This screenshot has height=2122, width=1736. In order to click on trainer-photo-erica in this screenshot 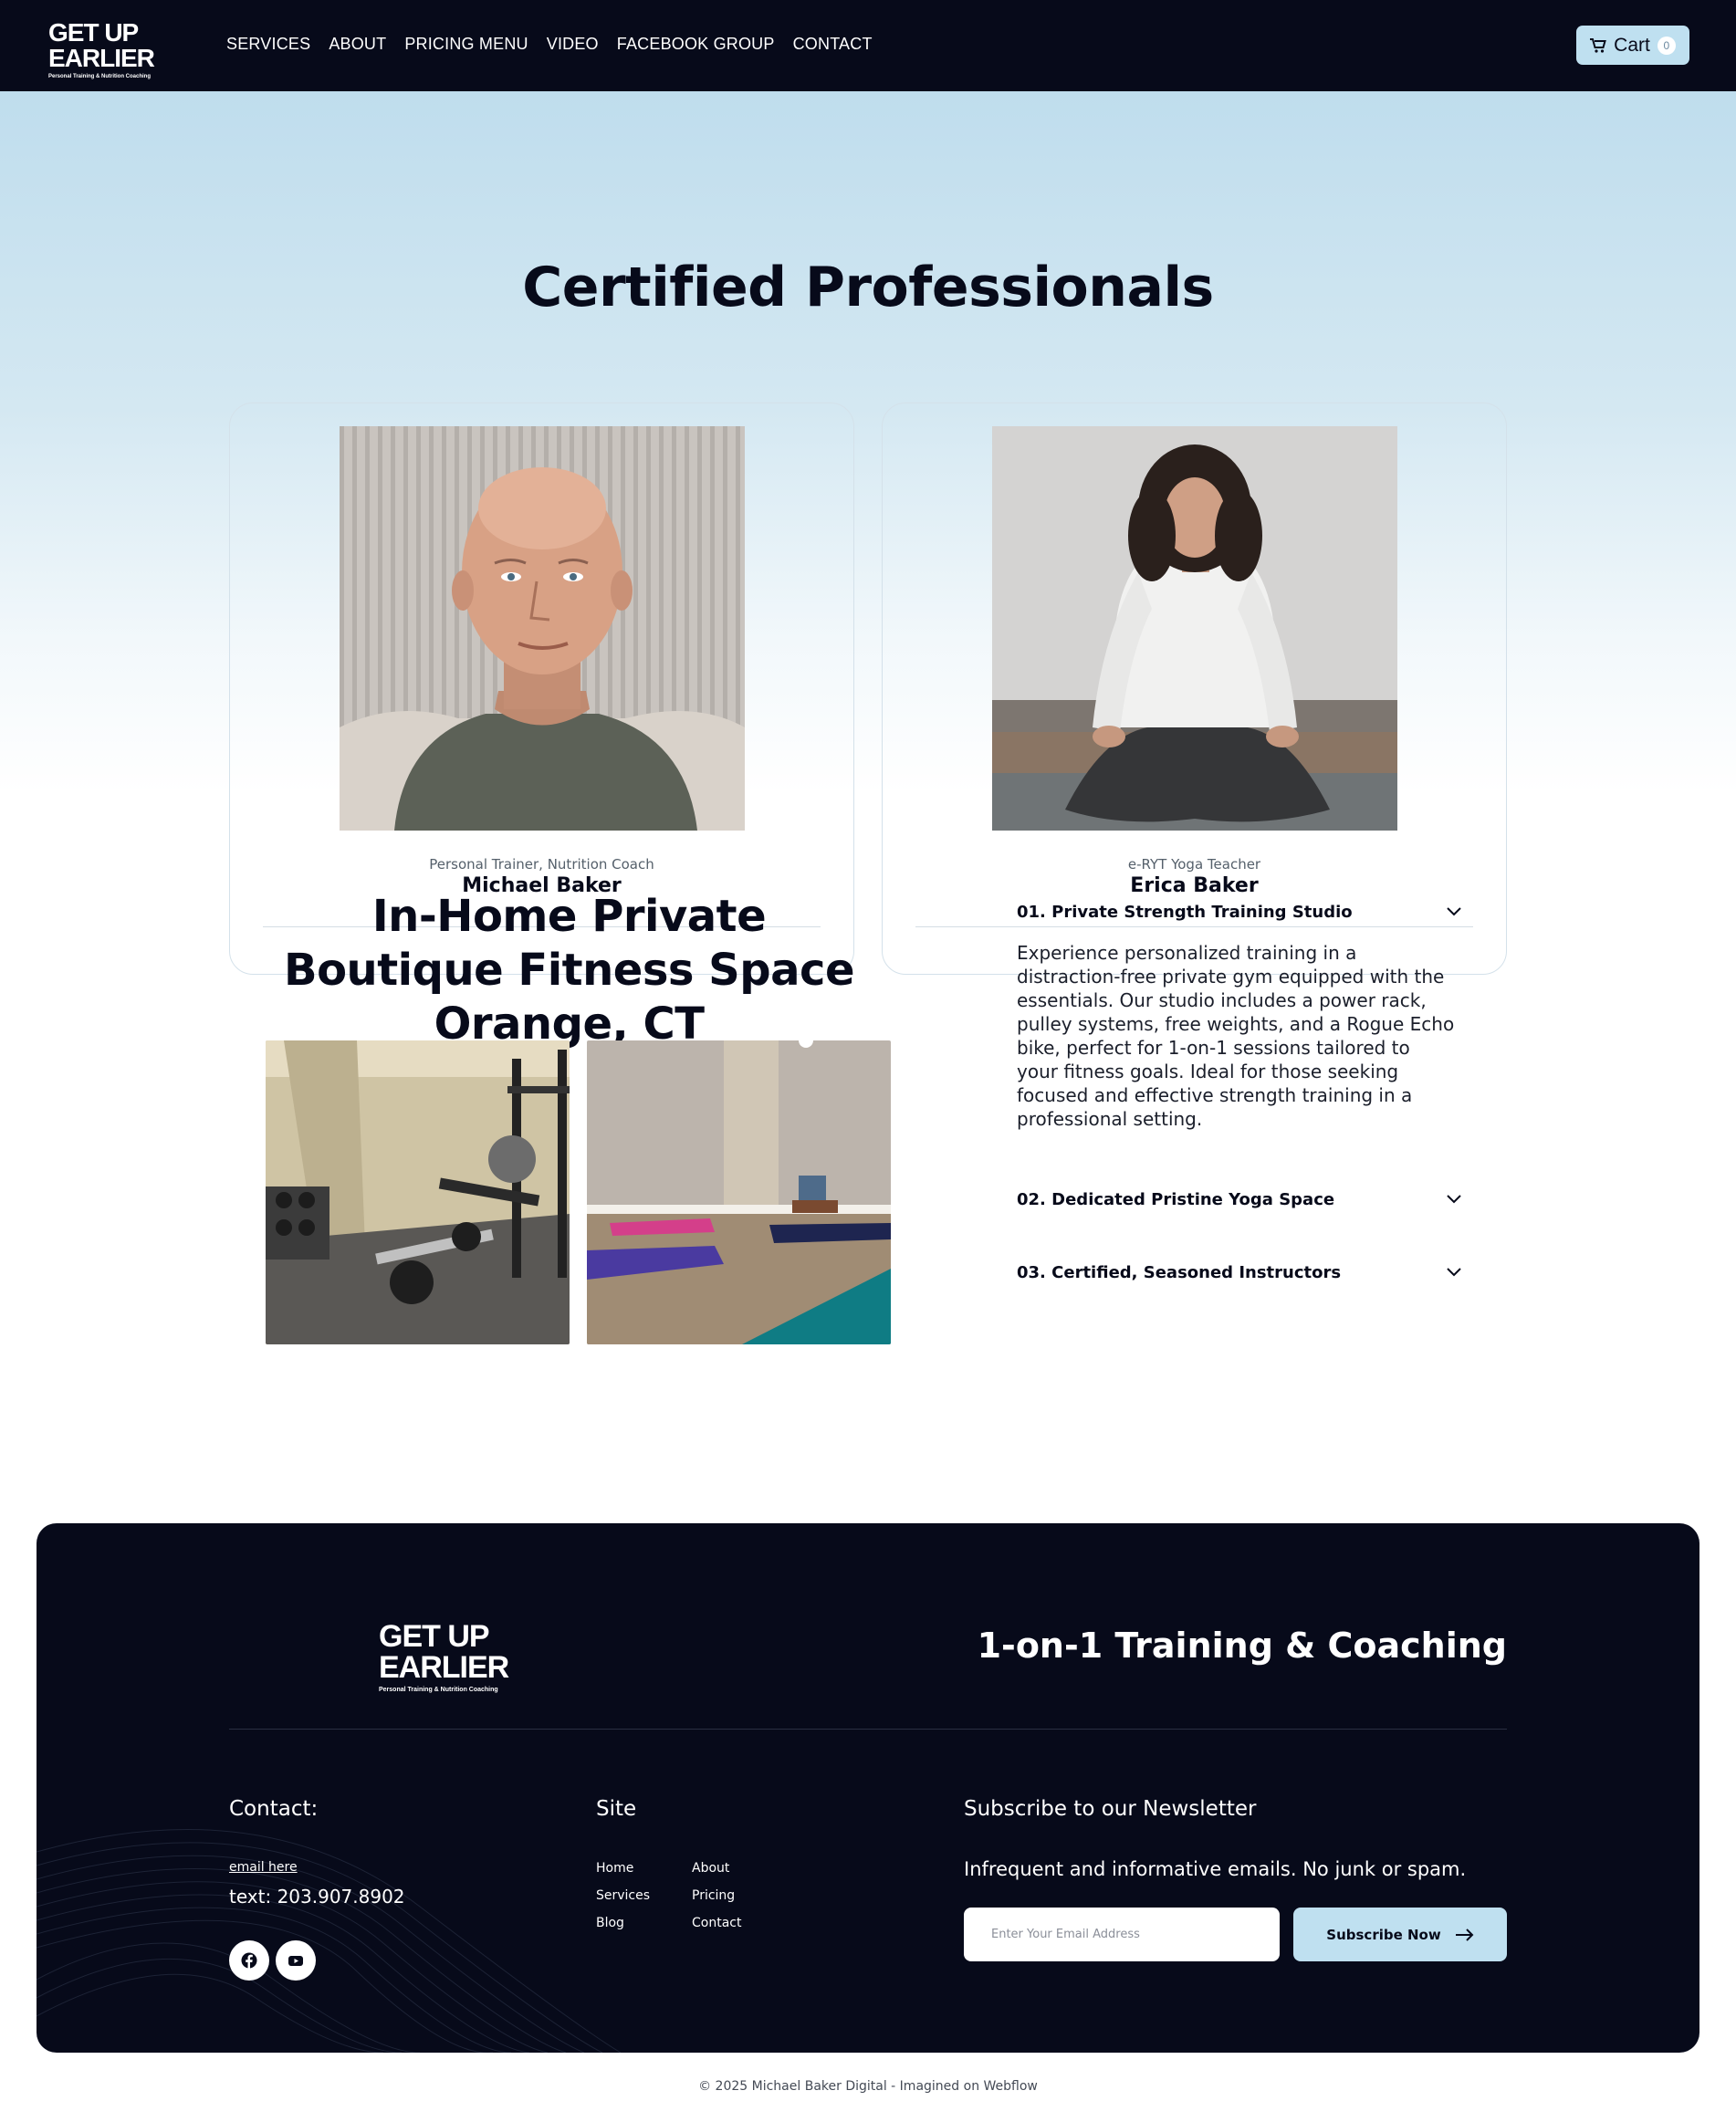, I will do `click(1194, 628)`.